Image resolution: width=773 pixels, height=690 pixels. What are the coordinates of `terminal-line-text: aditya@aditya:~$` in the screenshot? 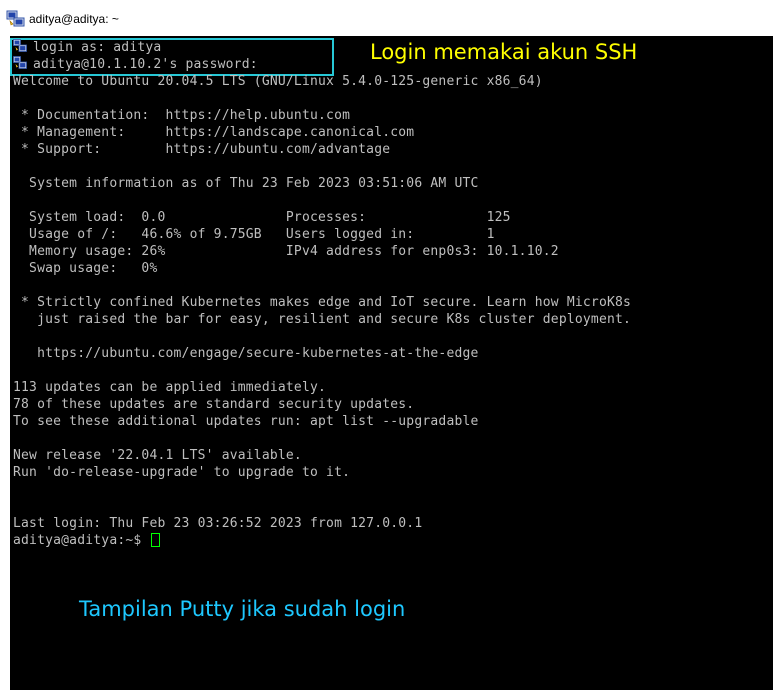 It's located at (81, 540).